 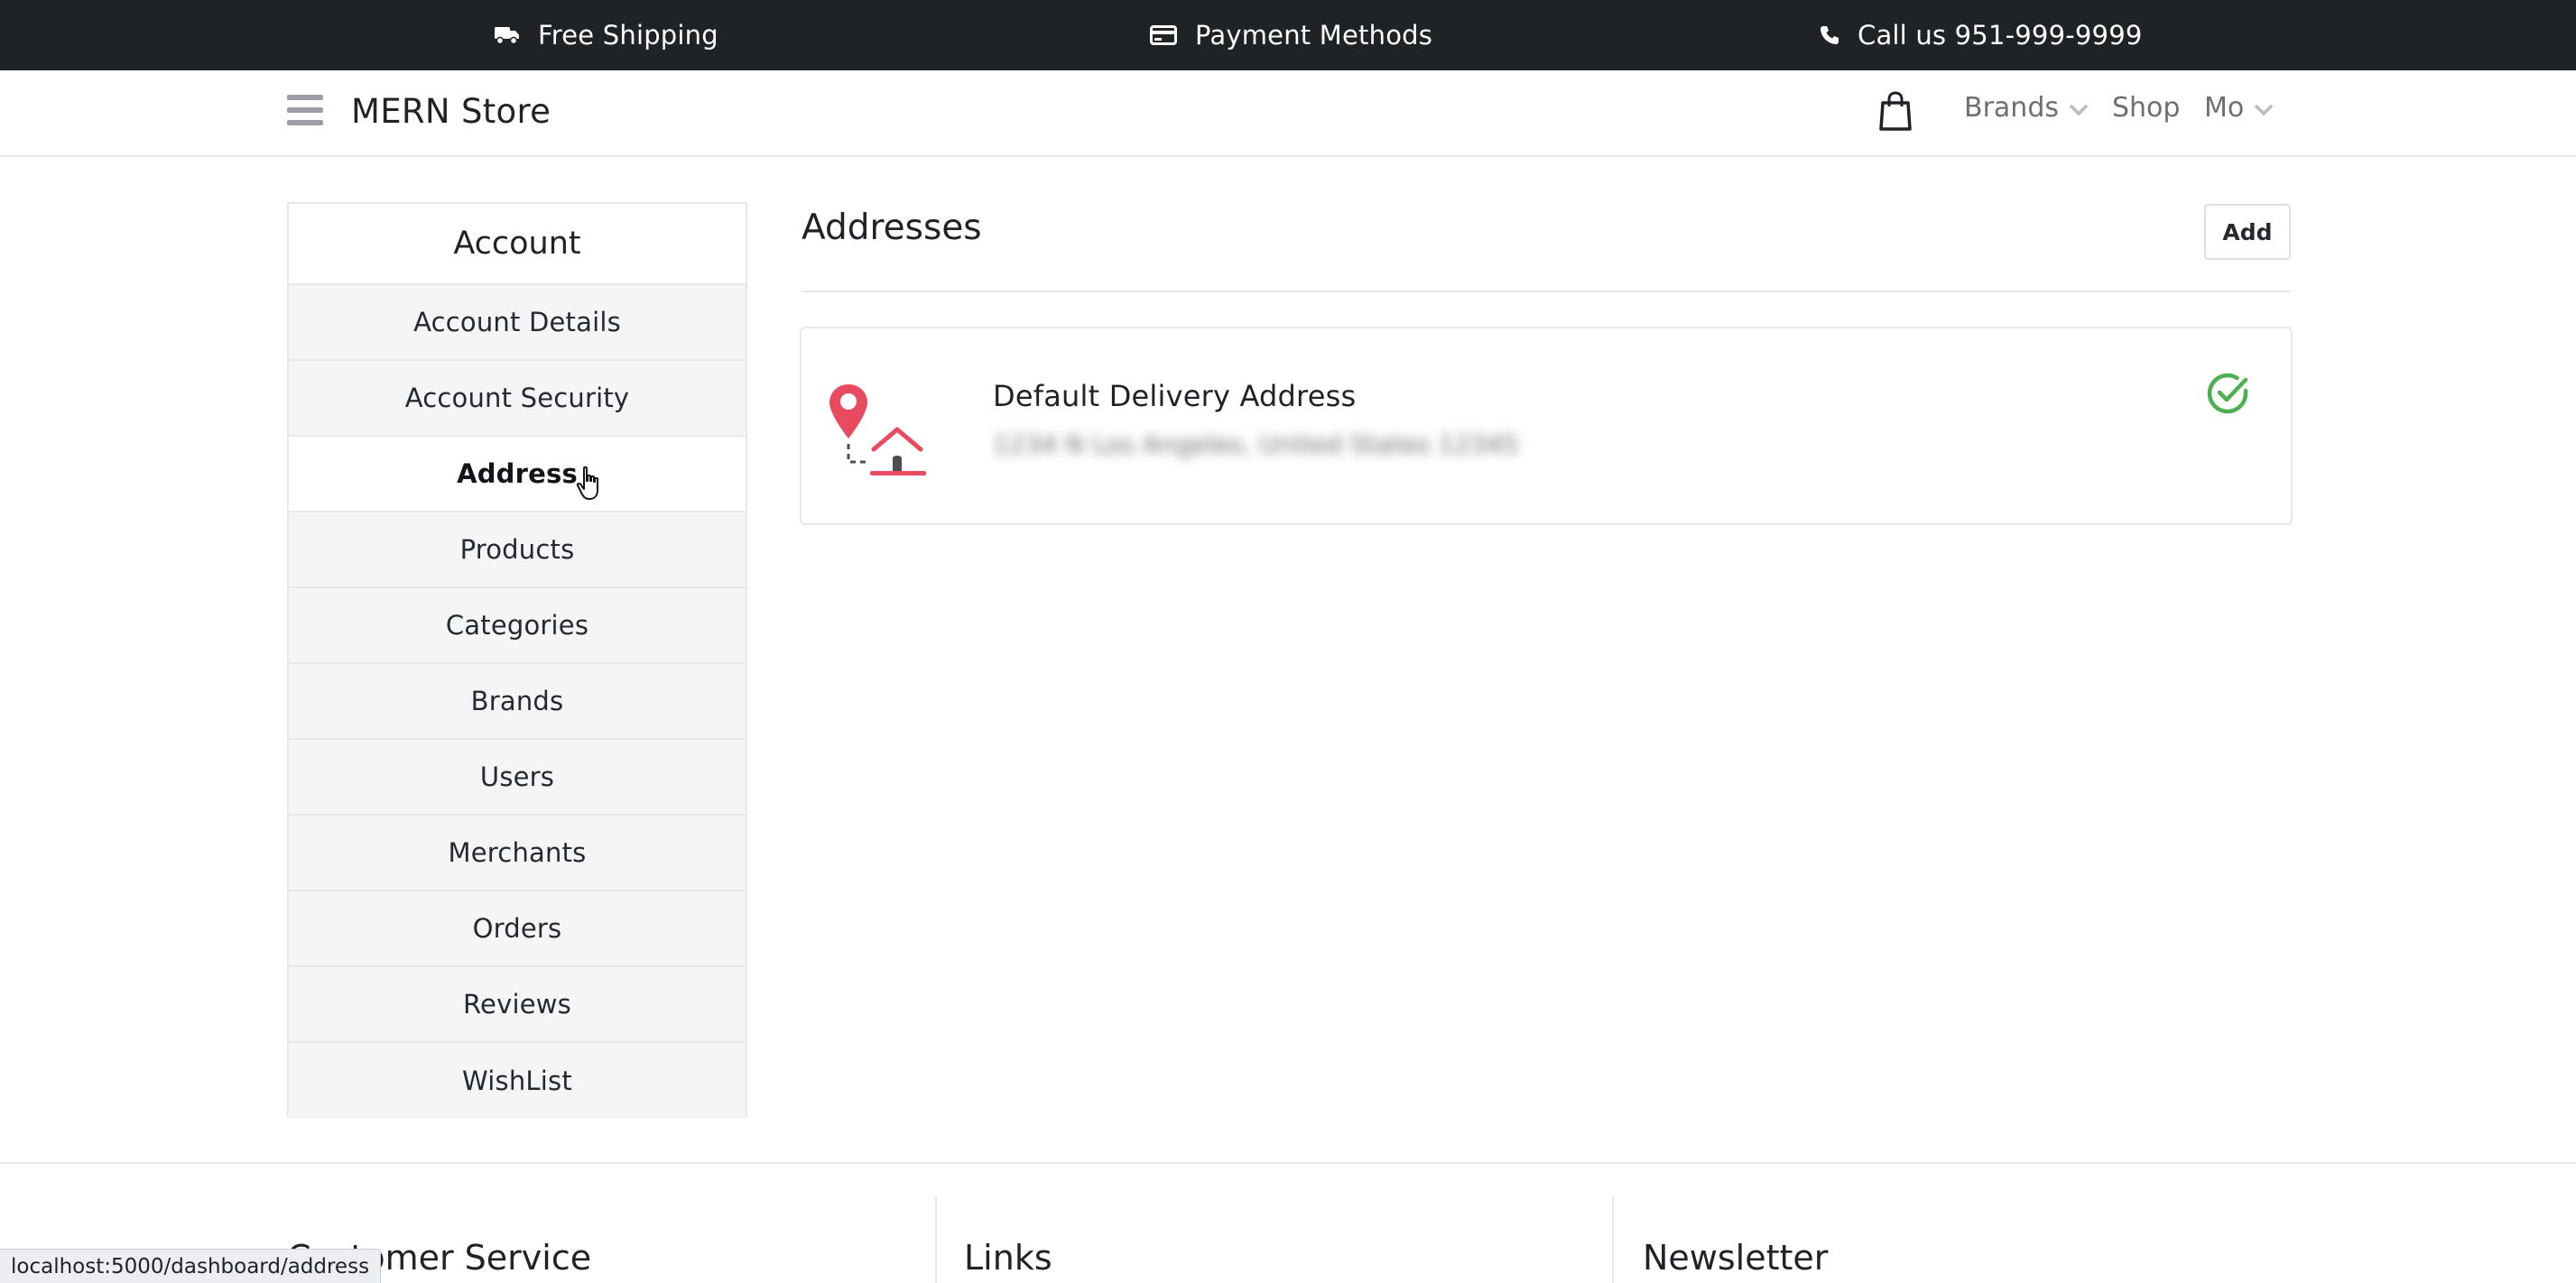 I want to click on truck-icon, so click(x=507, y=36).